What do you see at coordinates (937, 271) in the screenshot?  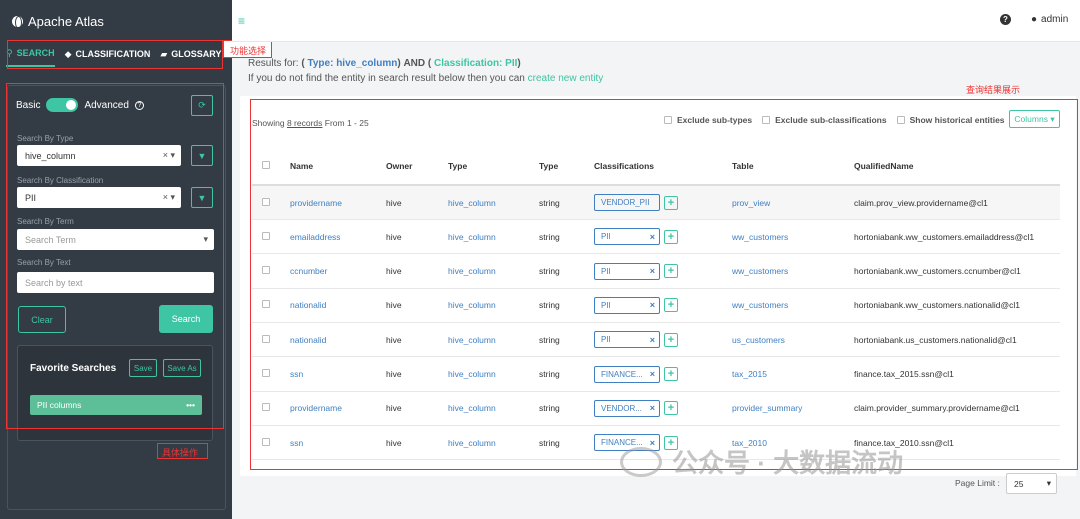 I see `qualifiedname-cell: hortoniabank.ww_customers.ccnumber@cl1` at bounding box center [937, 271].